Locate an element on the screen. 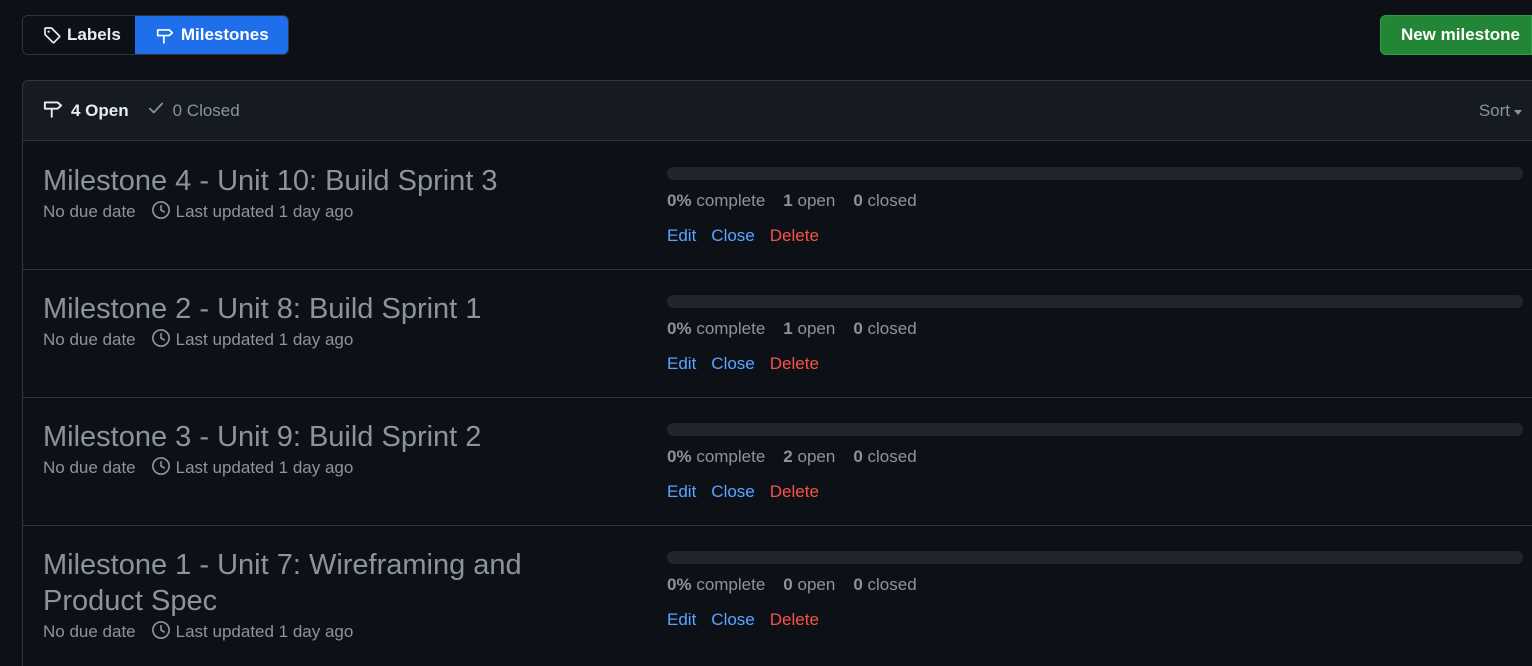  open-count: 2 open is located at coordinates (809, 456).